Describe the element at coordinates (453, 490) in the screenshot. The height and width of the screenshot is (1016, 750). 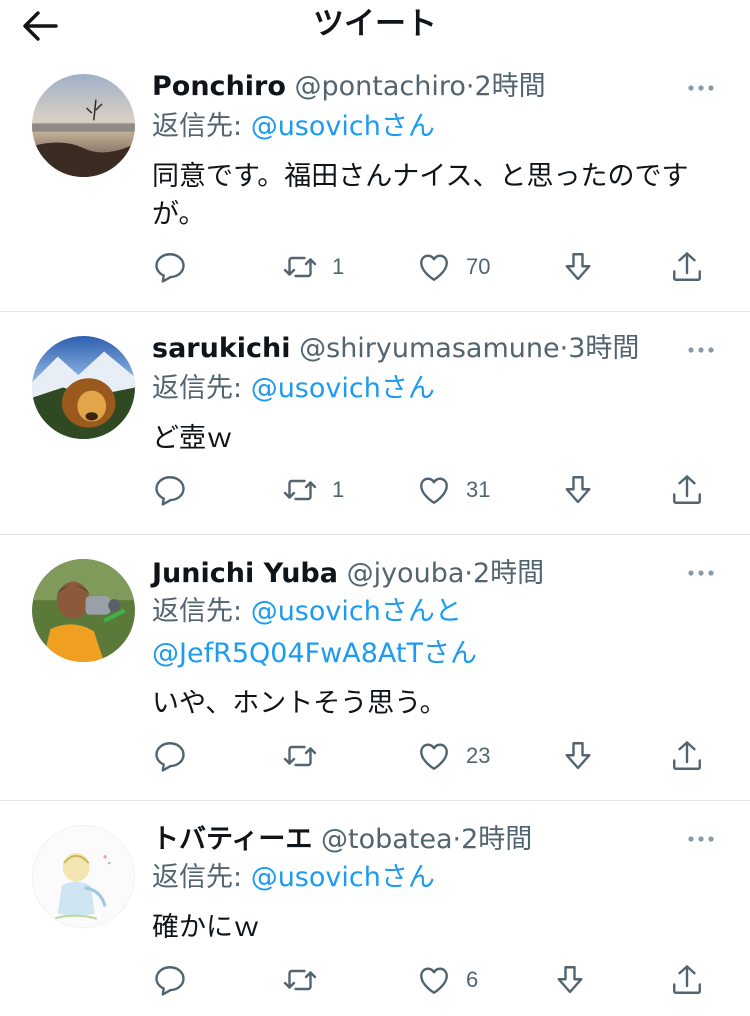
I see `like-button: 31` at that location.